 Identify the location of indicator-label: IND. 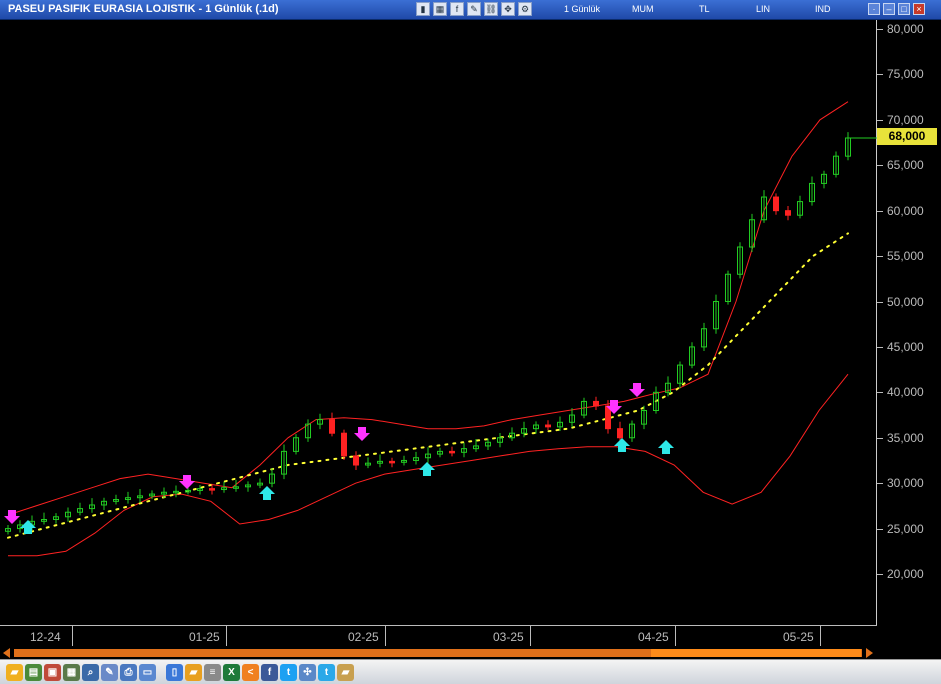
(823, 9).